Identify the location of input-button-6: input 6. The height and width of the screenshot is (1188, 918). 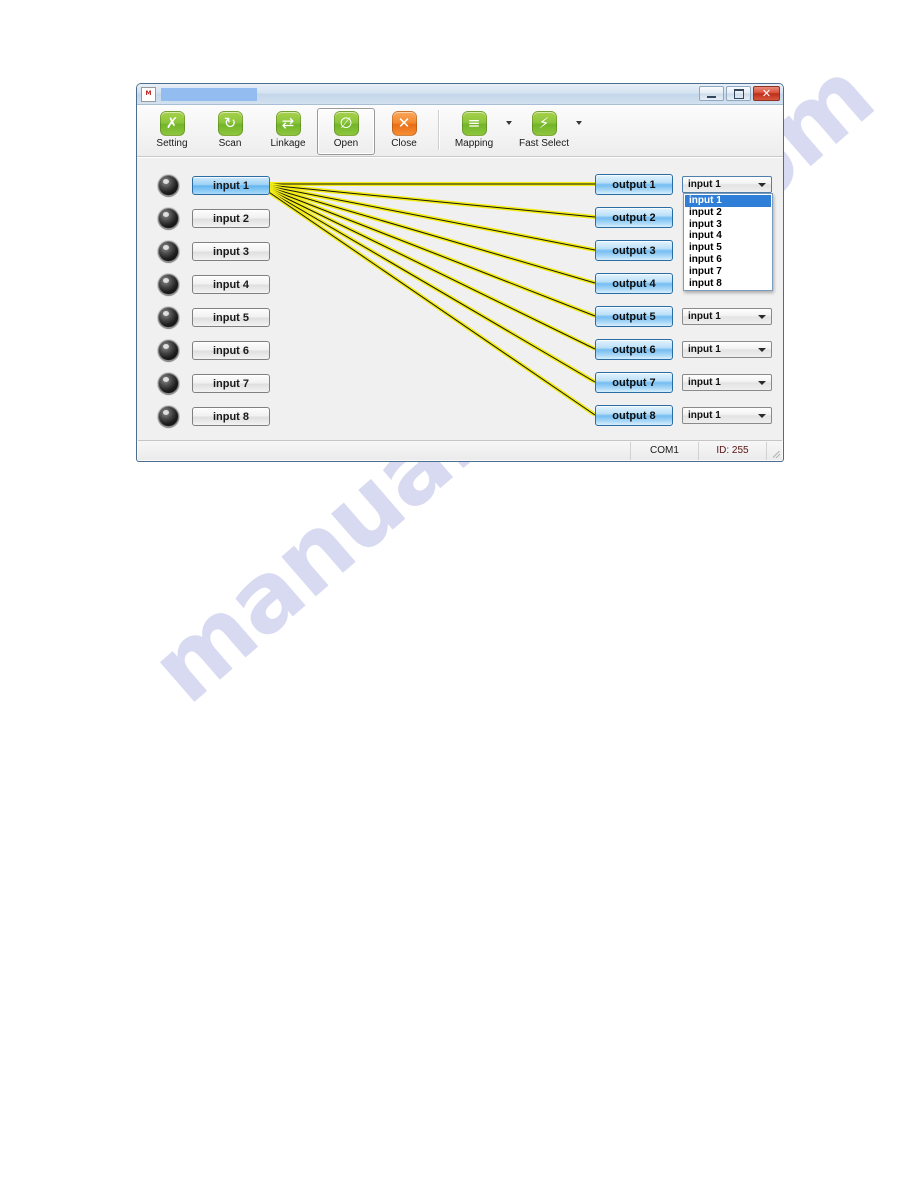
(231, 350).